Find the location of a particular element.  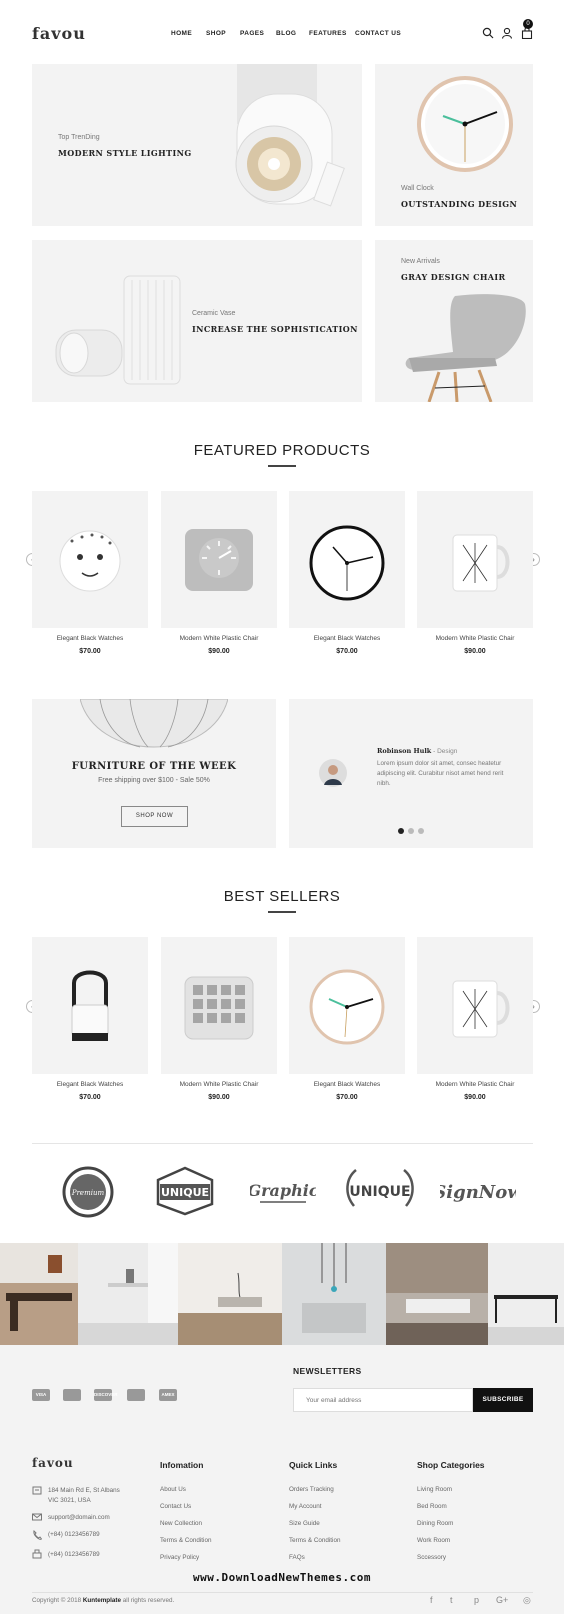

footer-email: support@domain.com is located at coordinates (79, 1517).